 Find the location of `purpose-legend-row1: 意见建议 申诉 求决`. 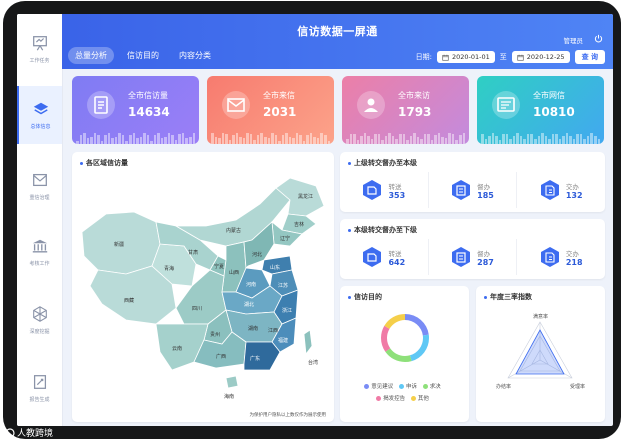

purpose-legend-row1: 意见建议 申诉 求决 is located at coordinates (402, 386).